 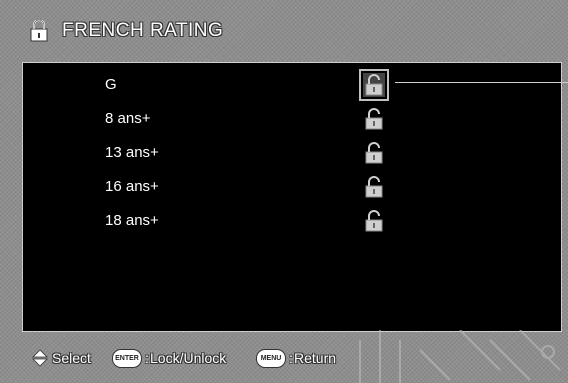 I want to click on page-title: FRENCH RATING, so click(x=143, y=30).